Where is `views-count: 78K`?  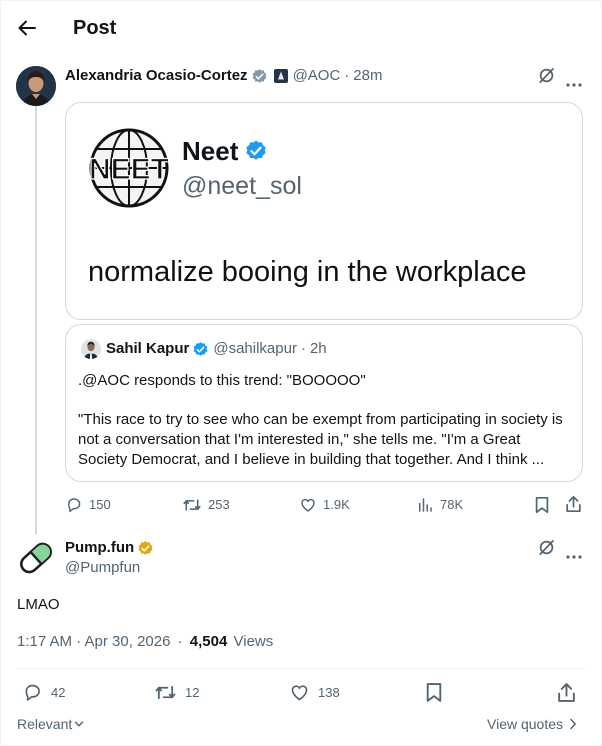 views-count: 78K is located at coordinates (452, 504).